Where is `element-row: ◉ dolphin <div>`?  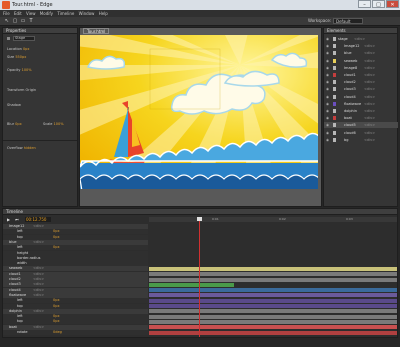
element-row: ◉ dolphin <div> is located at coordinates (361, 111).